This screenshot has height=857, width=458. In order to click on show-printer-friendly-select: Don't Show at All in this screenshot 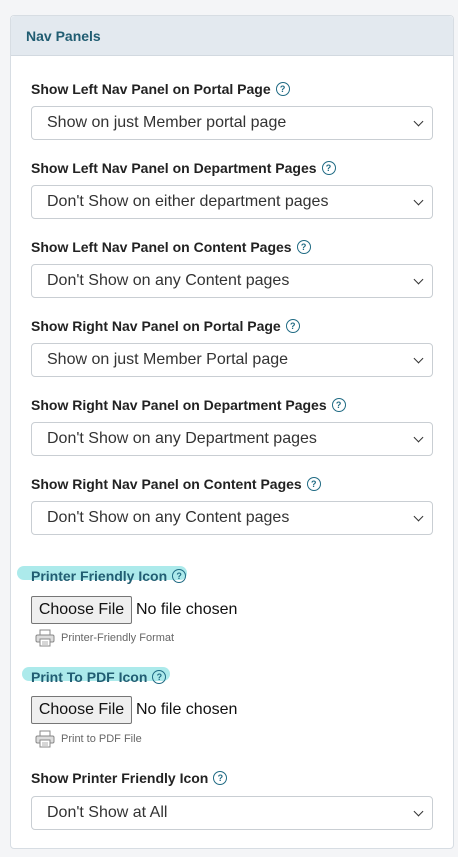, I will do `click(232, 813)`.